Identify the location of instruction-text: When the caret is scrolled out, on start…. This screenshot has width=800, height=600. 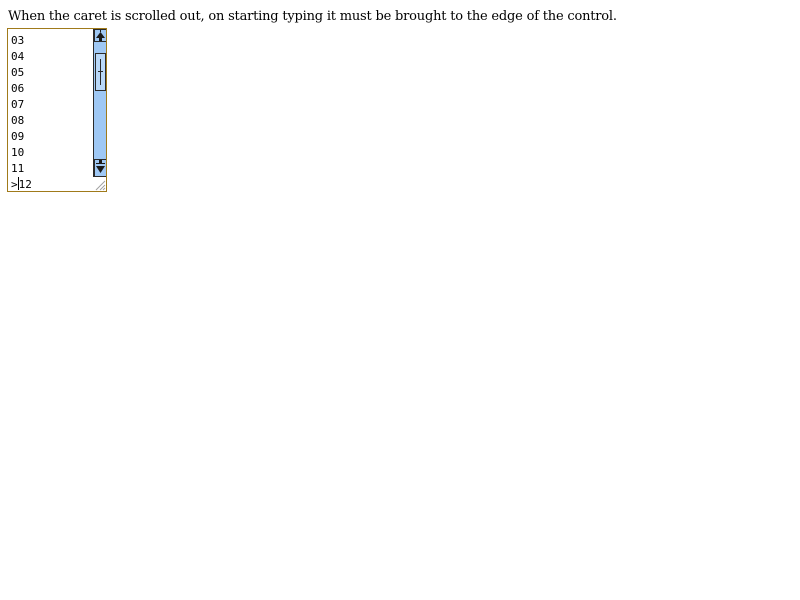
(312, 16).